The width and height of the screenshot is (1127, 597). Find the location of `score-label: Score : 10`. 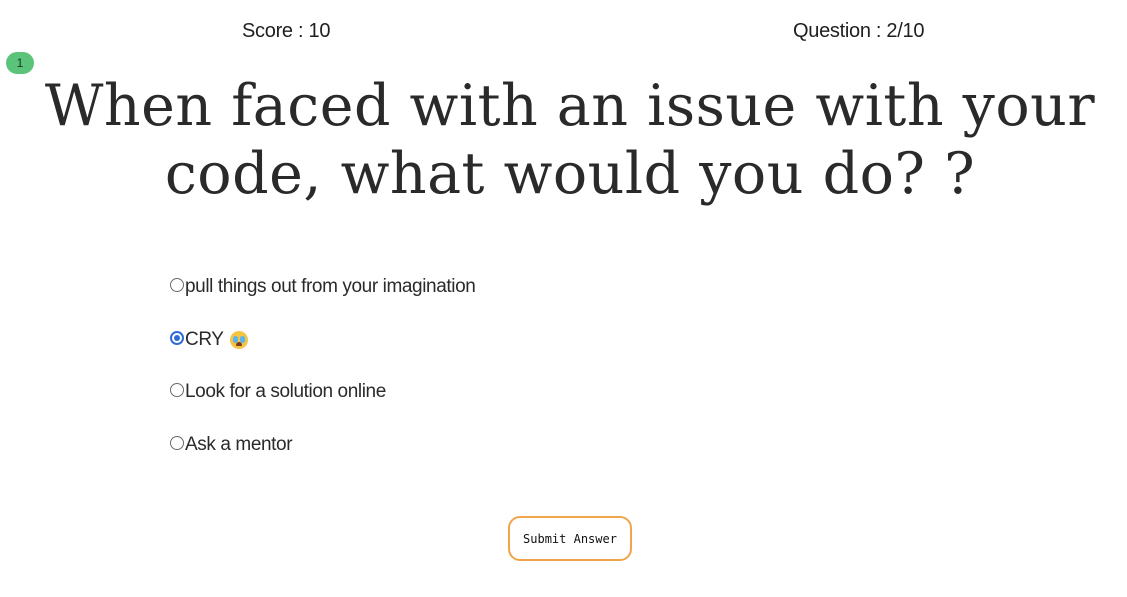

score-label: Score : 10 is located at coordinates (286, 31).